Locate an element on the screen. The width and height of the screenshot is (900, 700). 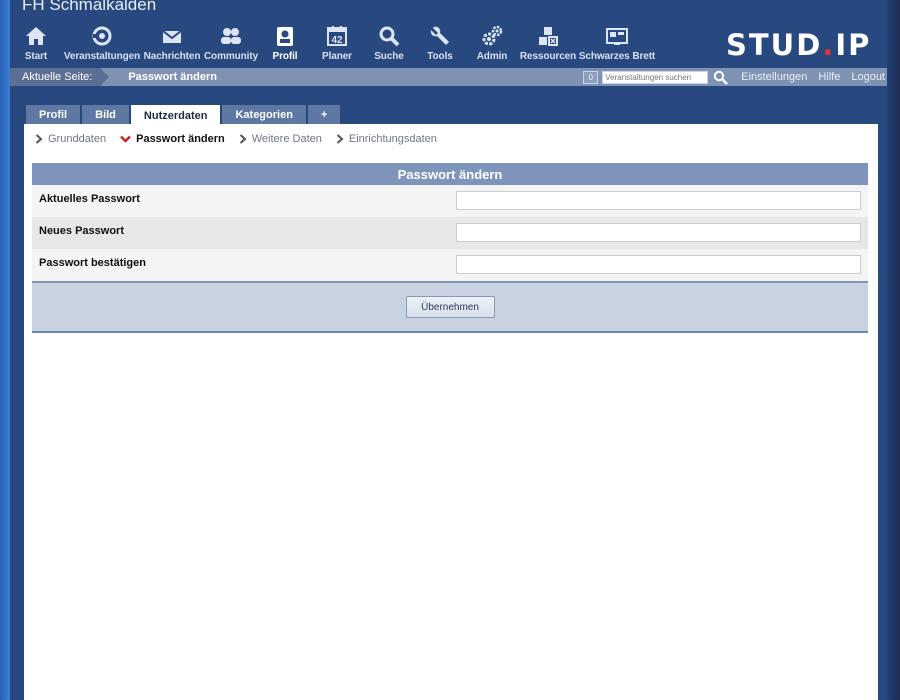
current-password-field is located at coordinates (658, 200).